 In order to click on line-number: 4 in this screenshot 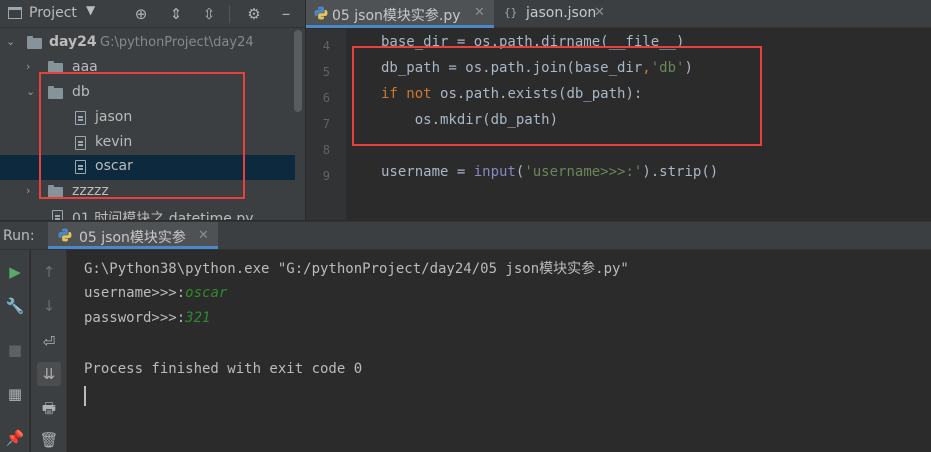, I will do `click(326, 46)`.